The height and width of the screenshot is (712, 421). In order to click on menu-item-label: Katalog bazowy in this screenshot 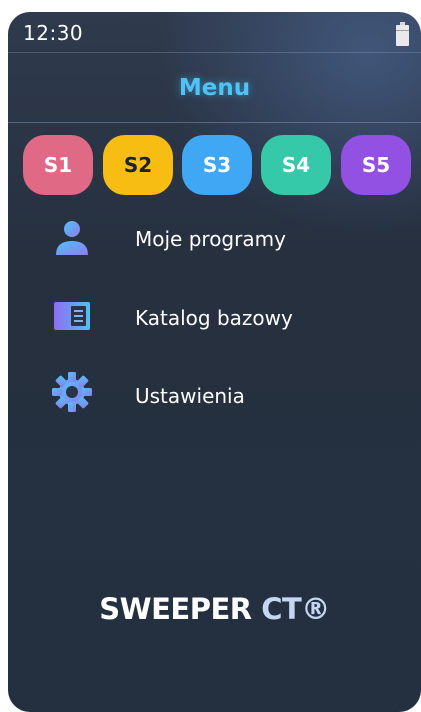, I will do `click(214, 318)`.